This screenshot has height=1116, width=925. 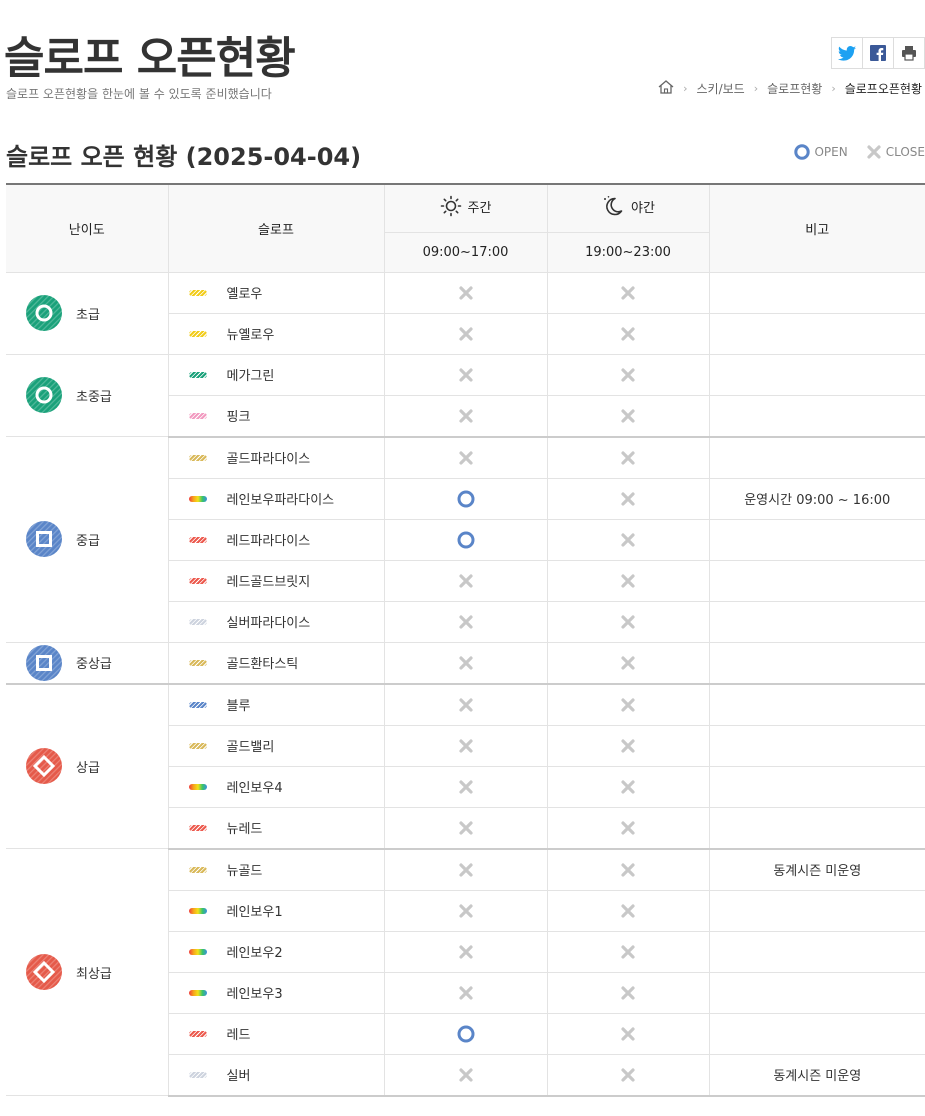 What do you see at coordinates (44, 395) in the screenshot?
I see `circle-difficulty-icon` at bounding box center [44, 395].